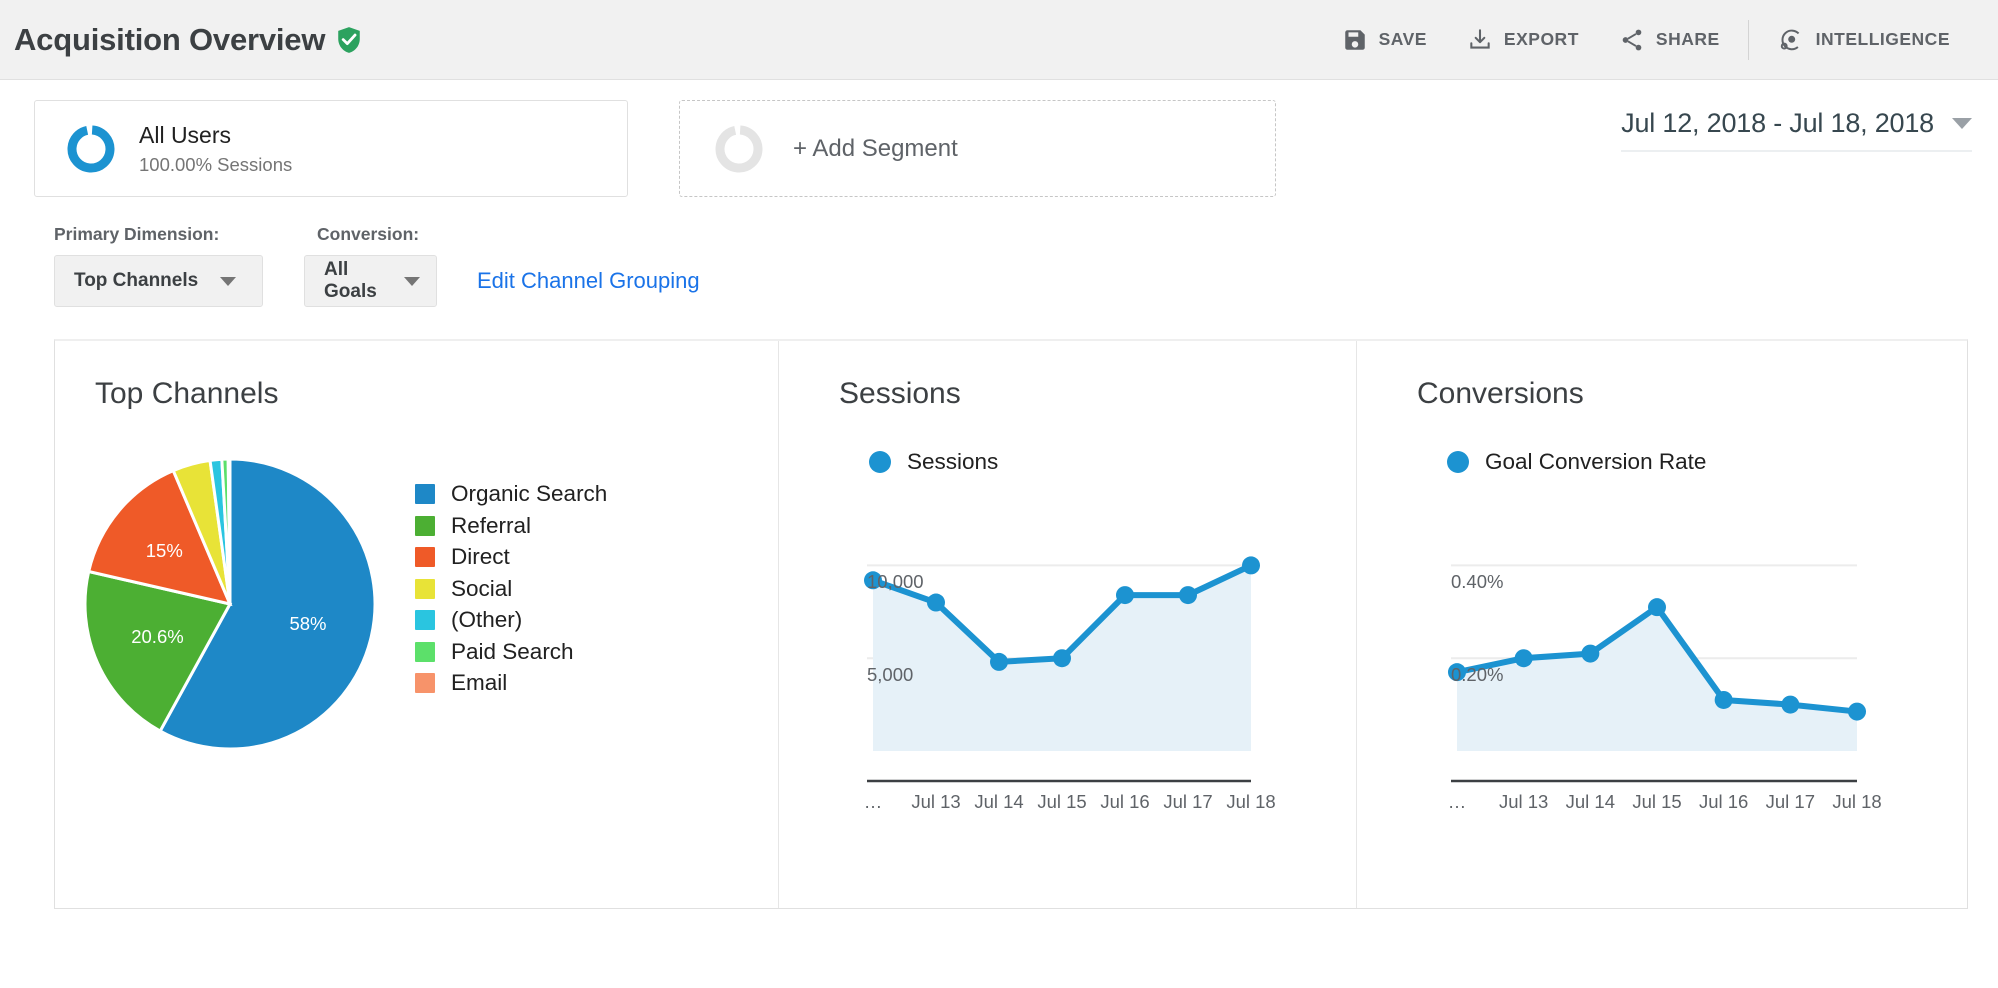 The image size is (1998, 988). I want to click on panel-title-conversions: Conversions, so click(1500, 393).